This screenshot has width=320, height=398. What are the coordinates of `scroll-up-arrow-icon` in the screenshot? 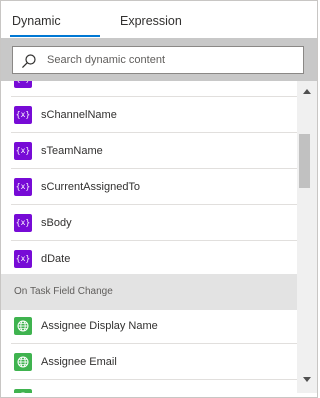 It's located at (307, 91).